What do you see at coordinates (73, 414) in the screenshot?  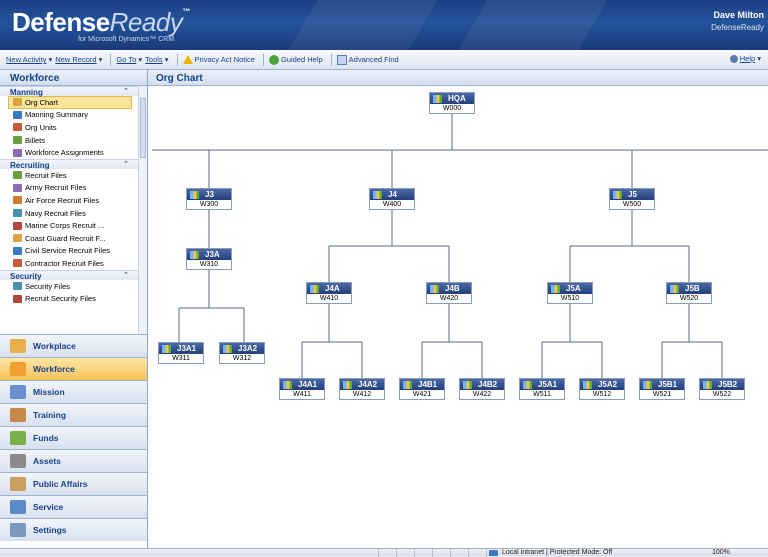 I see `section-button-training: Training` at bounding box center [73, 414].